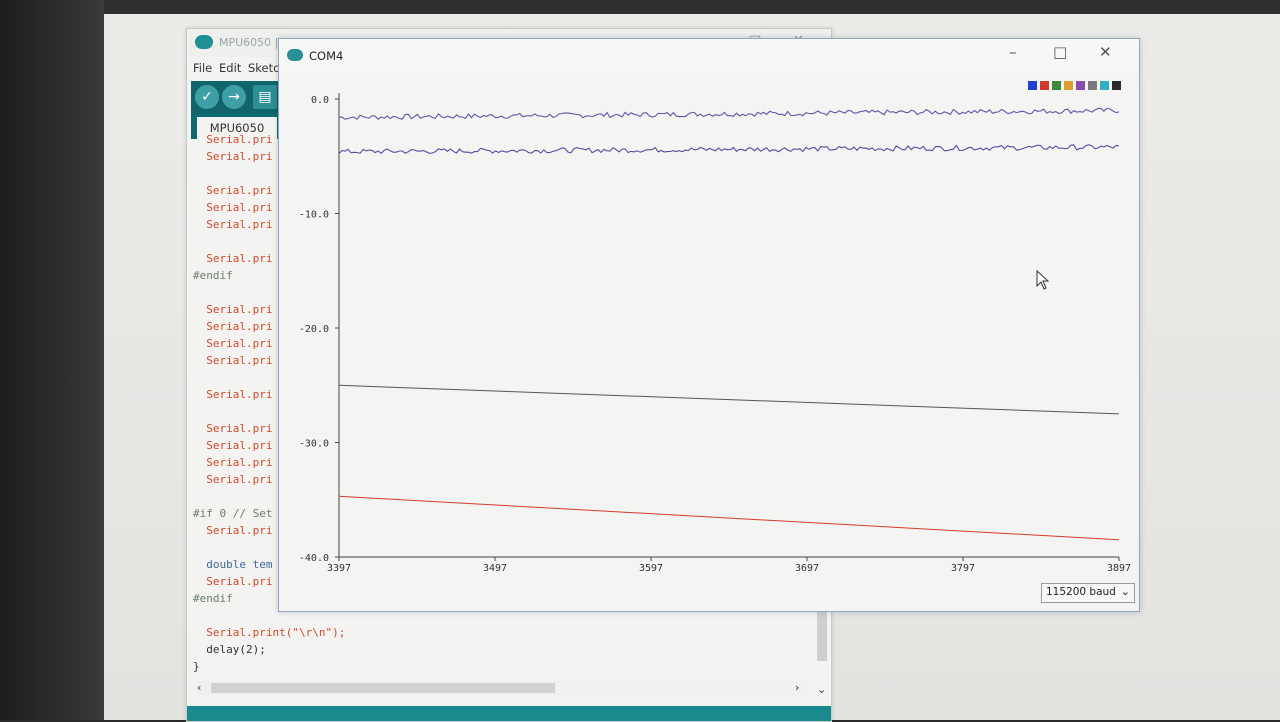  I want to click on editor-horizontal-scrollbar: ‹ ›, so click(501, 688).